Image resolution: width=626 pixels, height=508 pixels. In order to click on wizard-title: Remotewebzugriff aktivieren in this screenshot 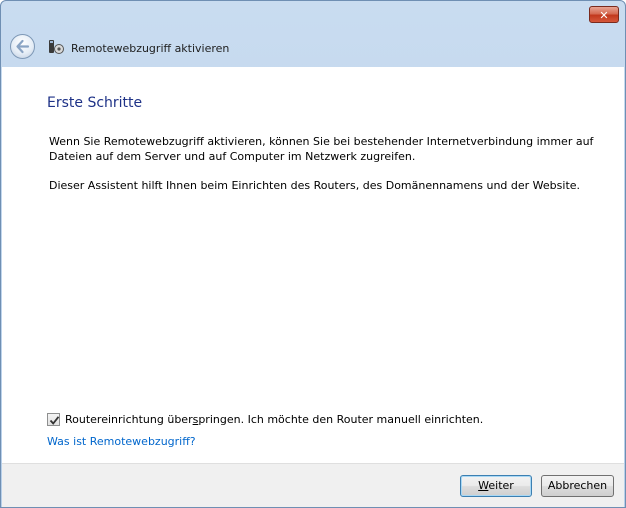, I will do `click(150, 48)`.